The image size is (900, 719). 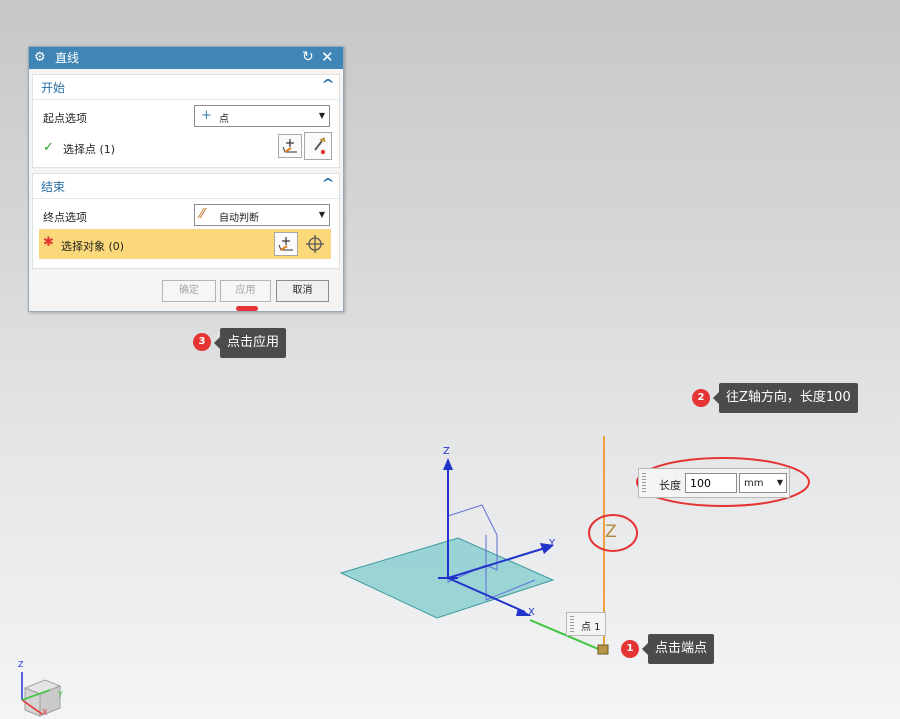 I want to click on triad-y-label: Y, so click(x=60, y=694).